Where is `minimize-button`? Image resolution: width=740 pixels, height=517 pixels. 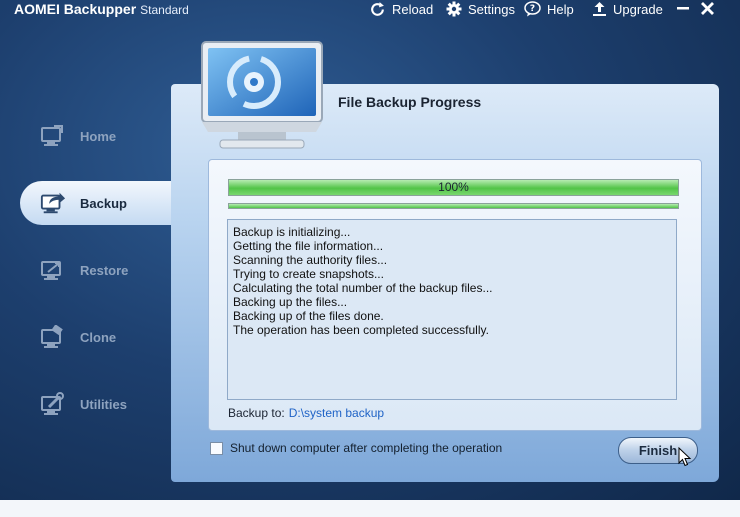
minimize-button is located at coordinates (683, 10).